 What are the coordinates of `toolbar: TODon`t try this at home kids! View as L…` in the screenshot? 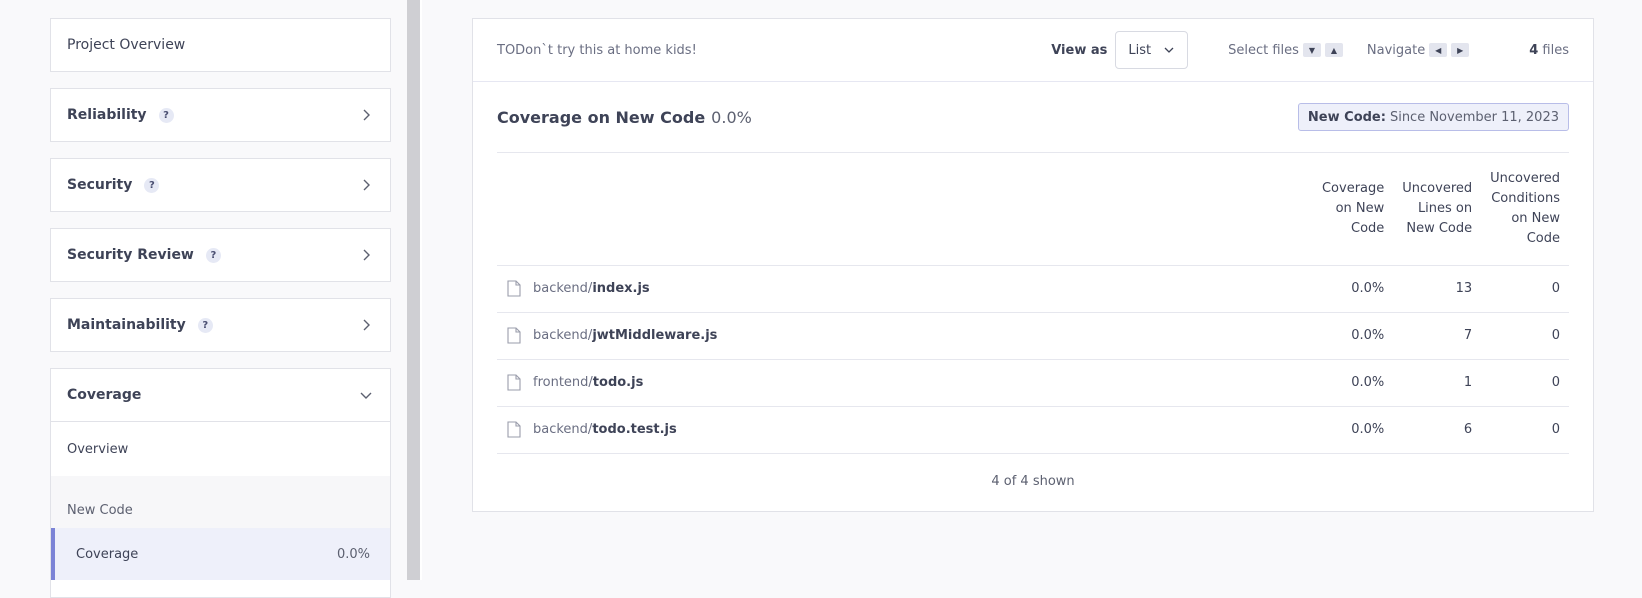 It's located at (1033, 50).